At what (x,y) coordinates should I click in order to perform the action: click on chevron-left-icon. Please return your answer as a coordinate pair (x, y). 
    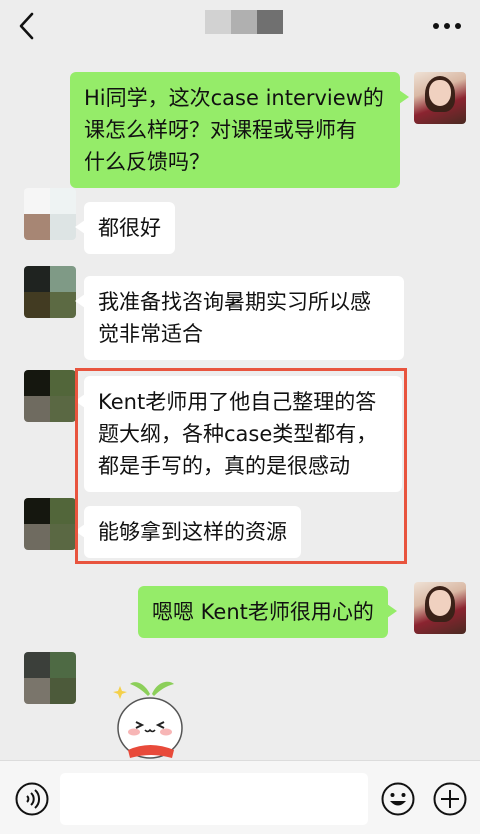
    Looking at the image, I should click on (26, 26).